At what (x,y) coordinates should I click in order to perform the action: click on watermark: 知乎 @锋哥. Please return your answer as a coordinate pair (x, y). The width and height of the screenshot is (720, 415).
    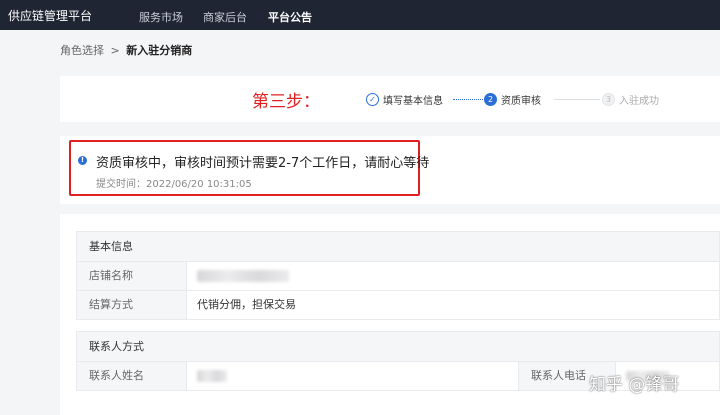
    Looking at the image, I should click on (634, 385).